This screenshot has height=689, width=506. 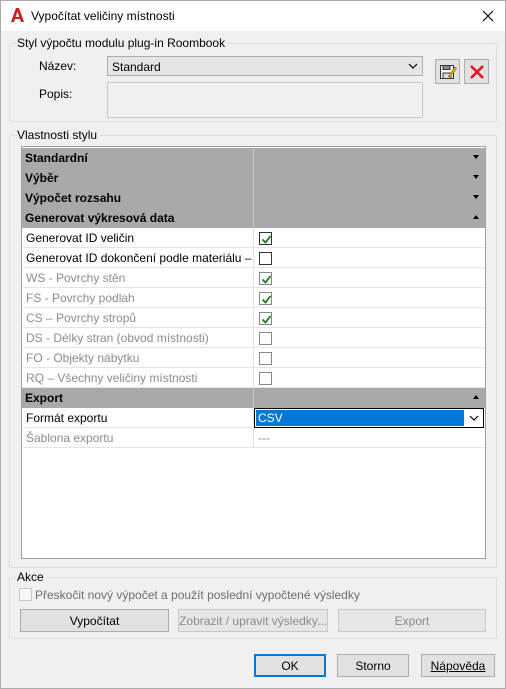 I want to click on property-label: Šablona exportu, so click(x=70, y=438).